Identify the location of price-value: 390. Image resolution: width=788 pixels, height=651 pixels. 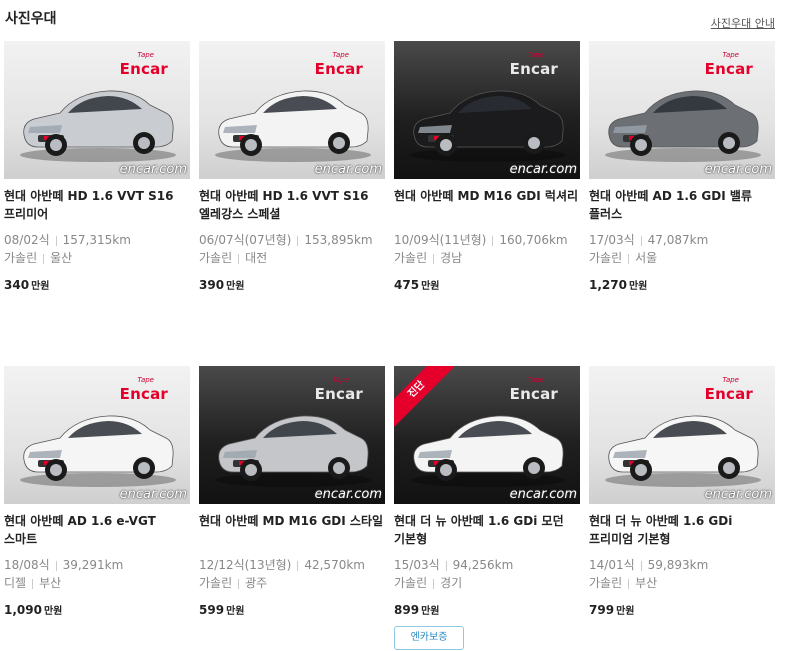
(212, 285).